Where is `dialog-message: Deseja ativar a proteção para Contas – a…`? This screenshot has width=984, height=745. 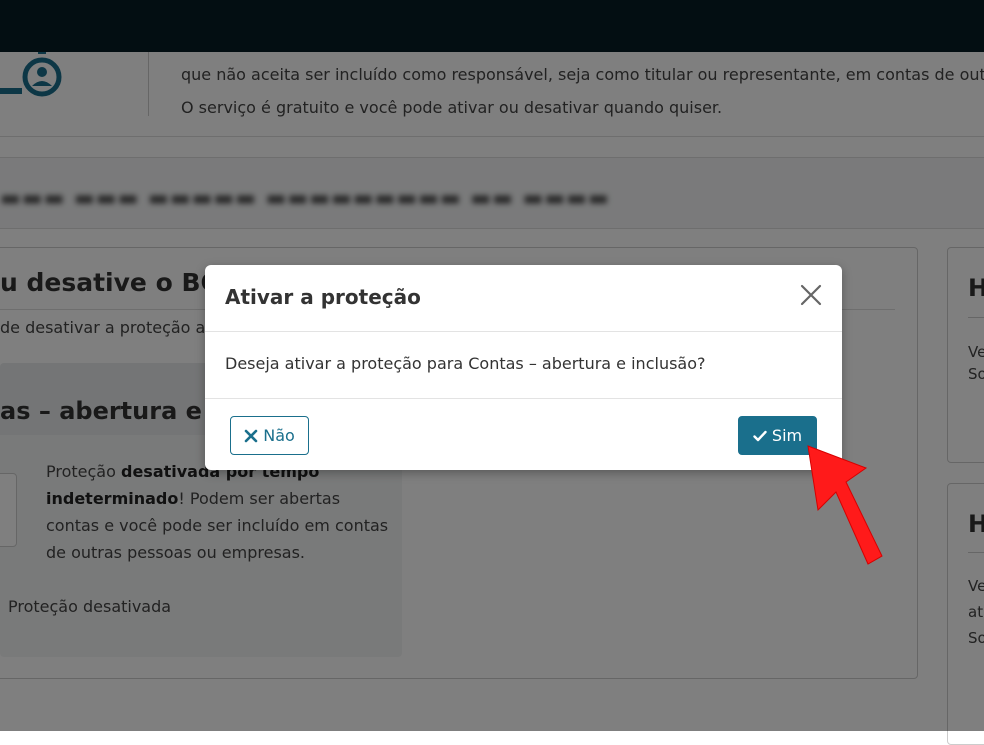
dialog-message: Deseja ativar a proteção para Contas – a… is located at coordinates (465, 363).